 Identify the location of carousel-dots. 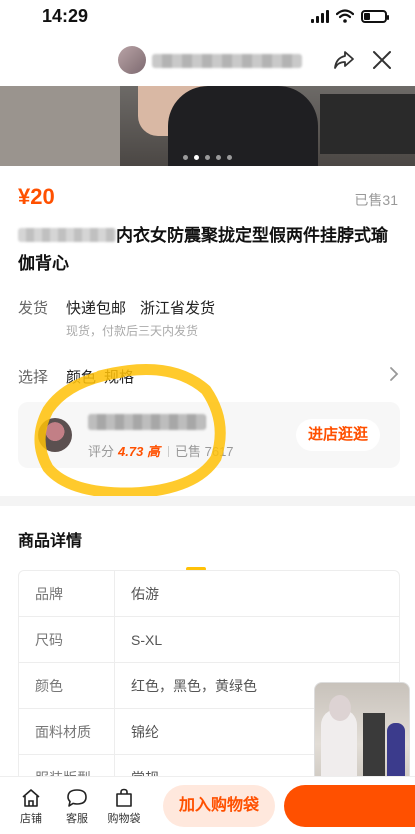
(207, 157).